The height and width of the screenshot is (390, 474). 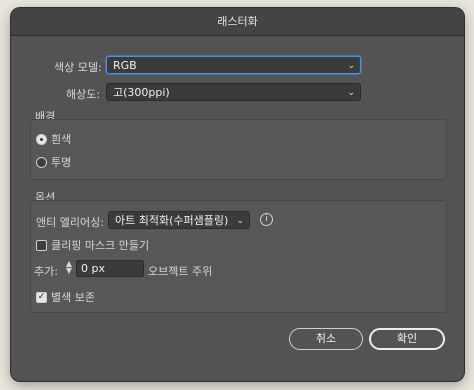 I want to click on color-model-select: RGB ⌄, so click(x=233, y=65).